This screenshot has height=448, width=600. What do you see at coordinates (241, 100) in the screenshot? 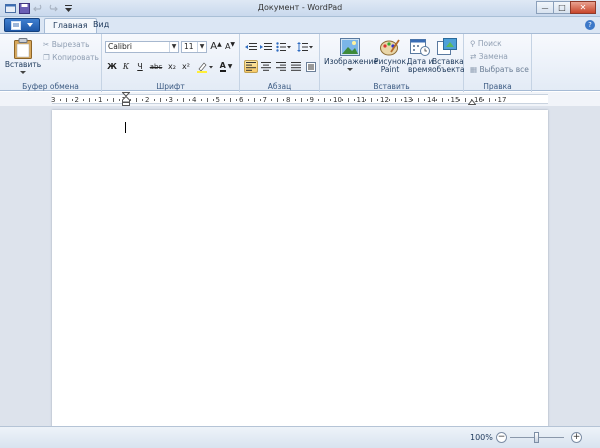
I see `ruler-number: 6` at bounding box center [241, 100].